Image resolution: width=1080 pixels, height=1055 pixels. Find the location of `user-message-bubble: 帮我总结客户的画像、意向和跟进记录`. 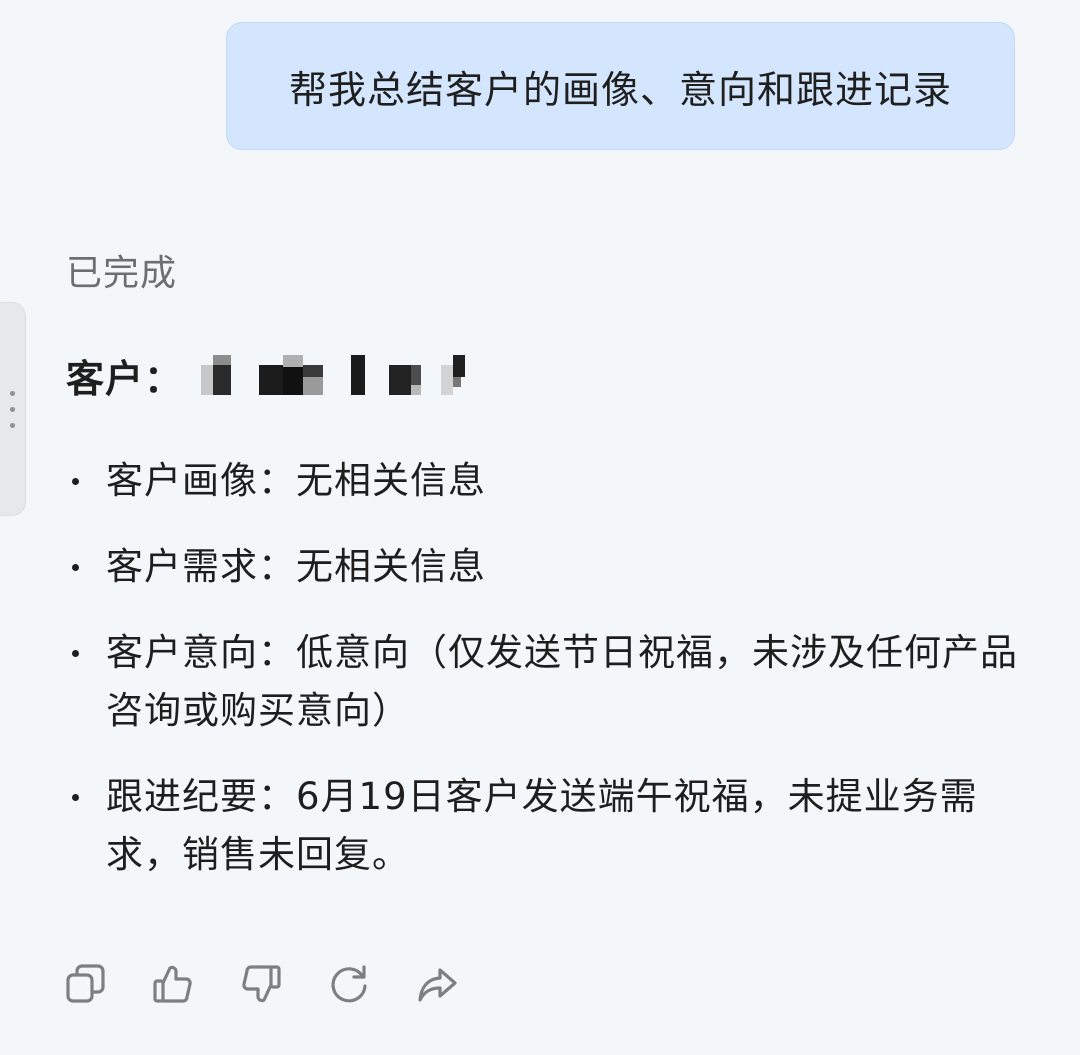

user-message-bubble: 帮我总结客户的画像、意向和跟进记录 is located at coordinates (620, 86).